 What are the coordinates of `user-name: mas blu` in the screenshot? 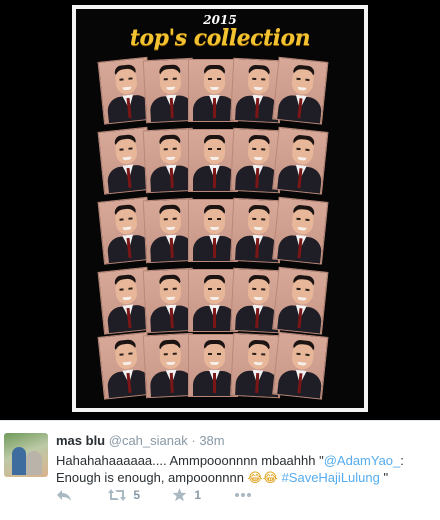 It's located at (80, 440).